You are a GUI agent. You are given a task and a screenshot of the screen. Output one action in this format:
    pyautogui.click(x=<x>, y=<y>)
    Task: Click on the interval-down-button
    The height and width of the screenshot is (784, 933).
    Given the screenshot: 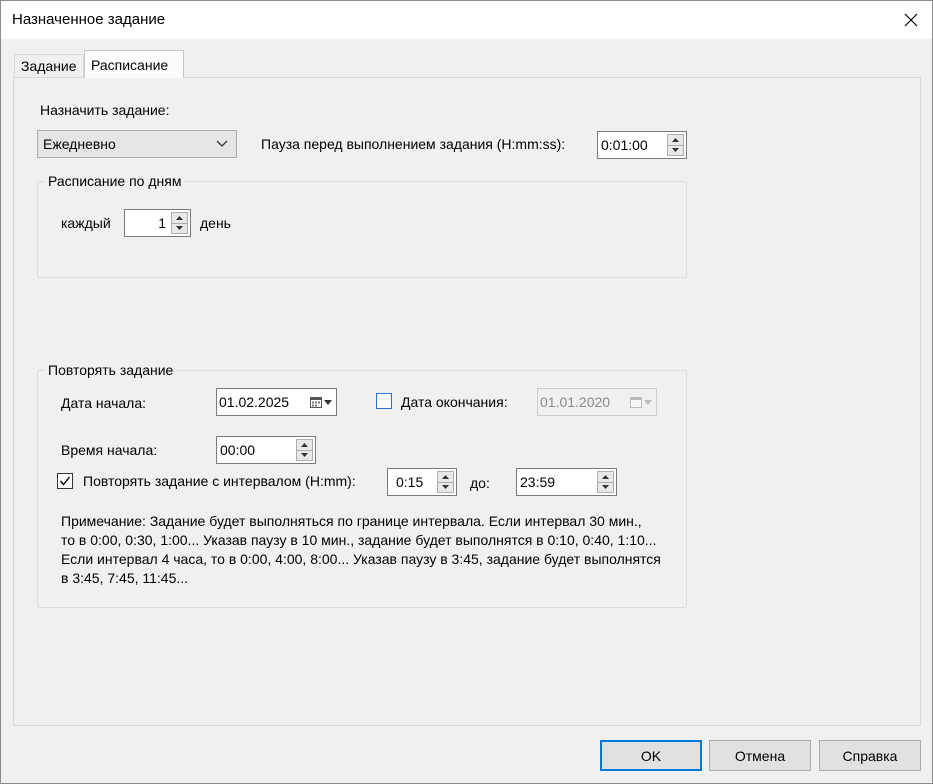 What is the action you would take?
    pyautogui.click(x=445, y=487)
    